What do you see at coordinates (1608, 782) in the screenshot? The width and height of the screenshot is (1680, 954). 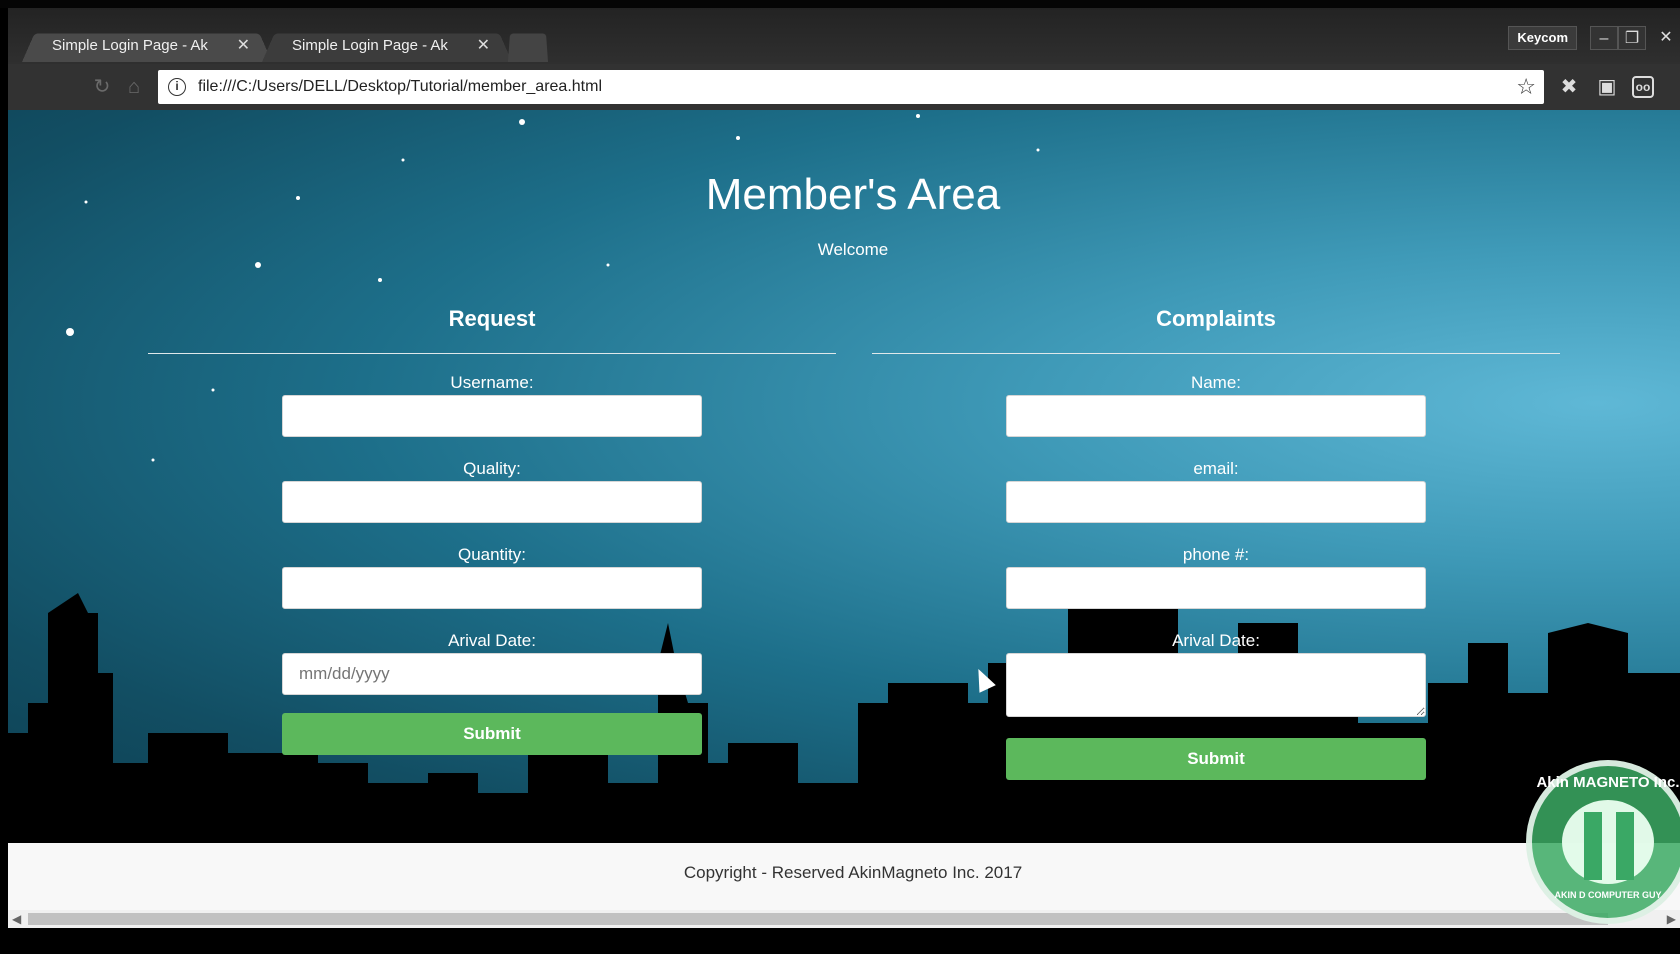 I see `watermark-top-text: Akin MAGNETO Inc.` at bounding box center [1608, 782].